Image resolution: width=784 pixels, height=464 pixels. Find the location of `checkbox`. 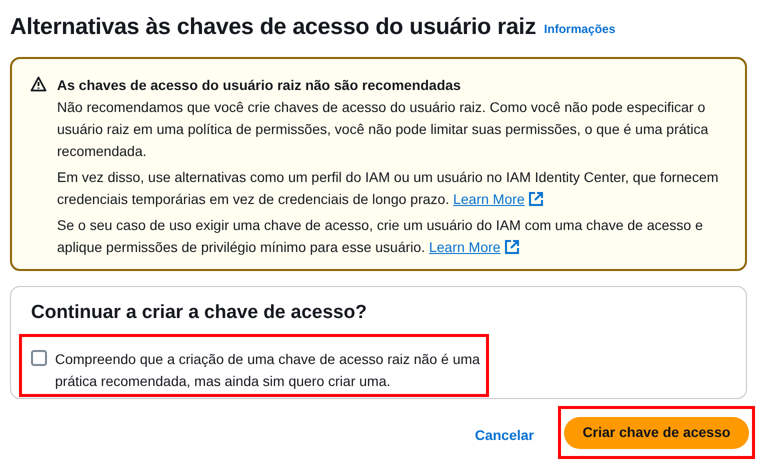

checkbox is located at coordinates (39, 358).